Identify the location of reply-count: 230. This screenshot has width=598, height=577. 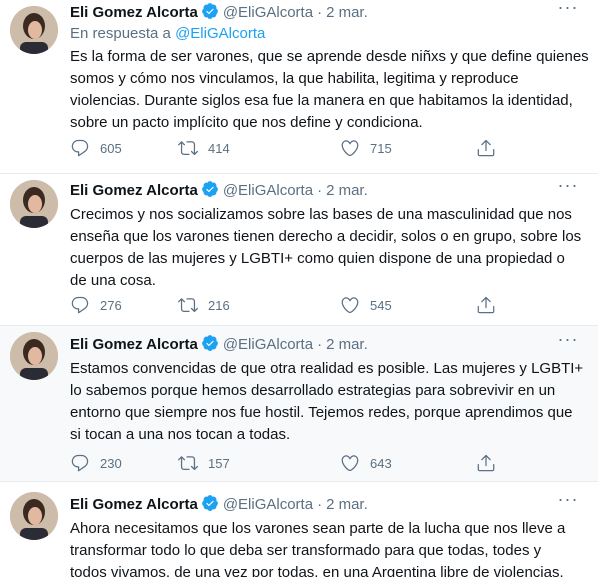
(111, 463).